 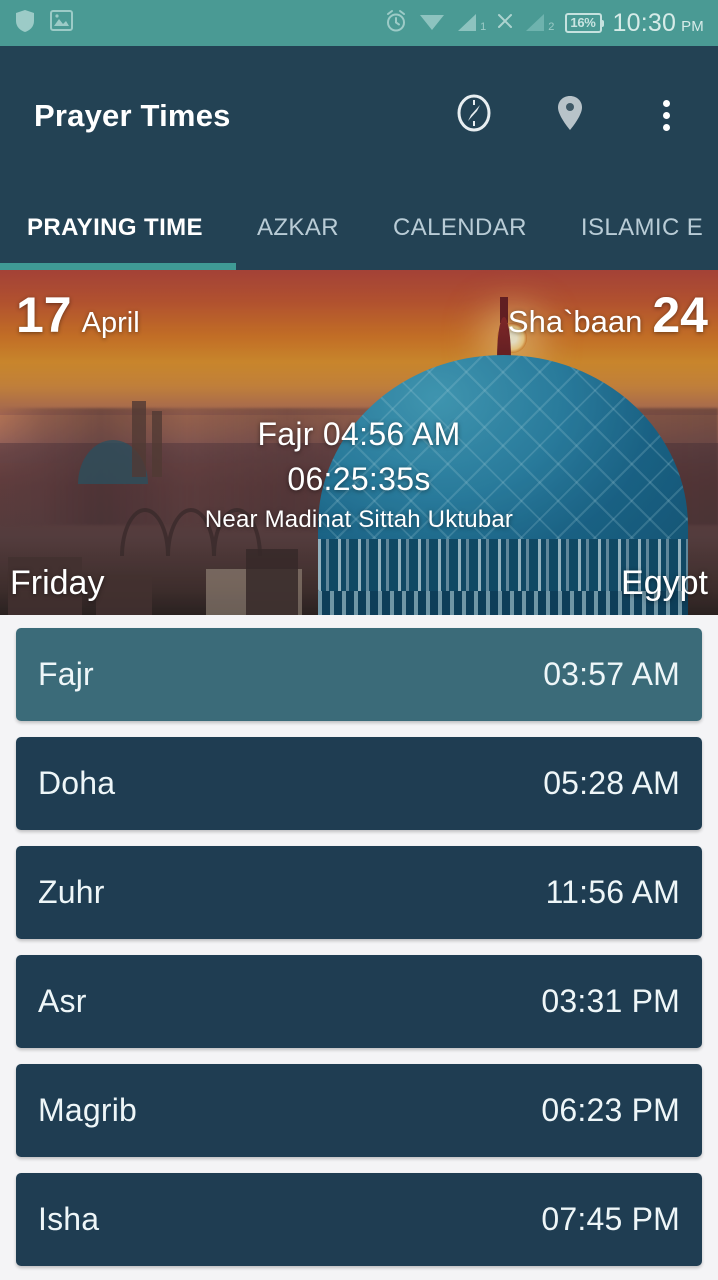 I want to click on prayer-name: Fajr, so click(x=66, y=674).